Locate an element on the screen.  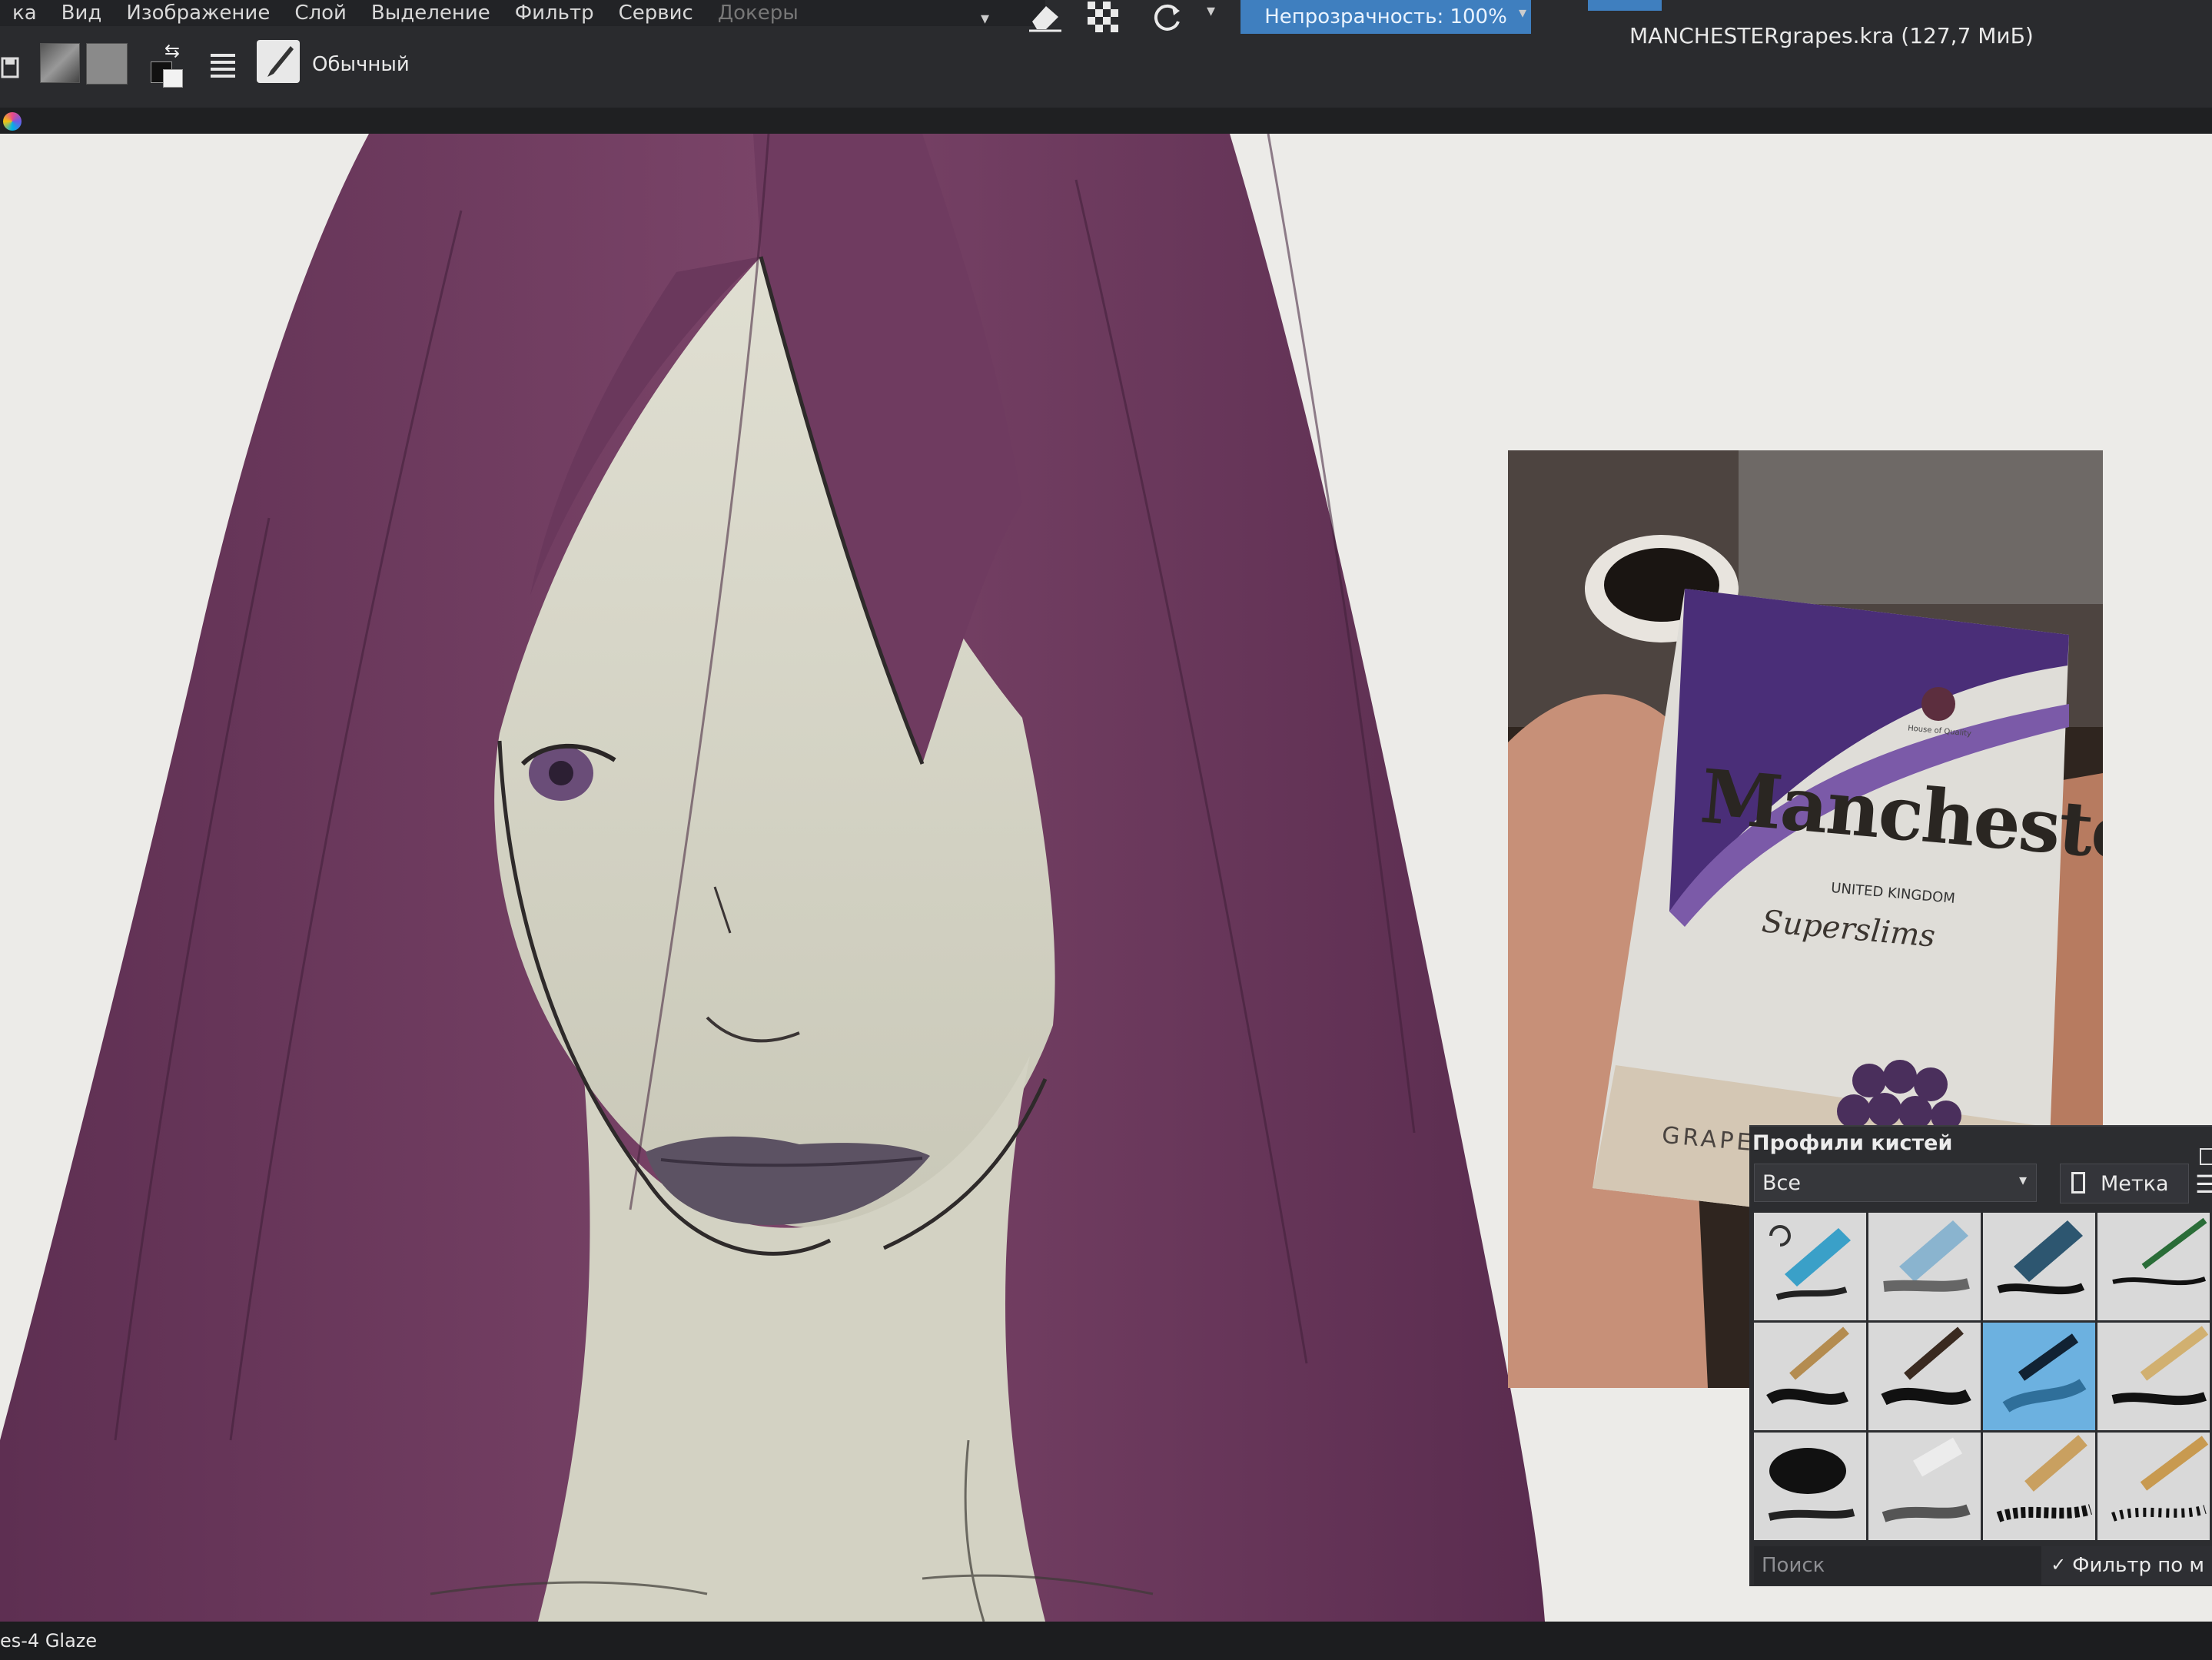
pattern-swatch is located at coordinates (107, 64).